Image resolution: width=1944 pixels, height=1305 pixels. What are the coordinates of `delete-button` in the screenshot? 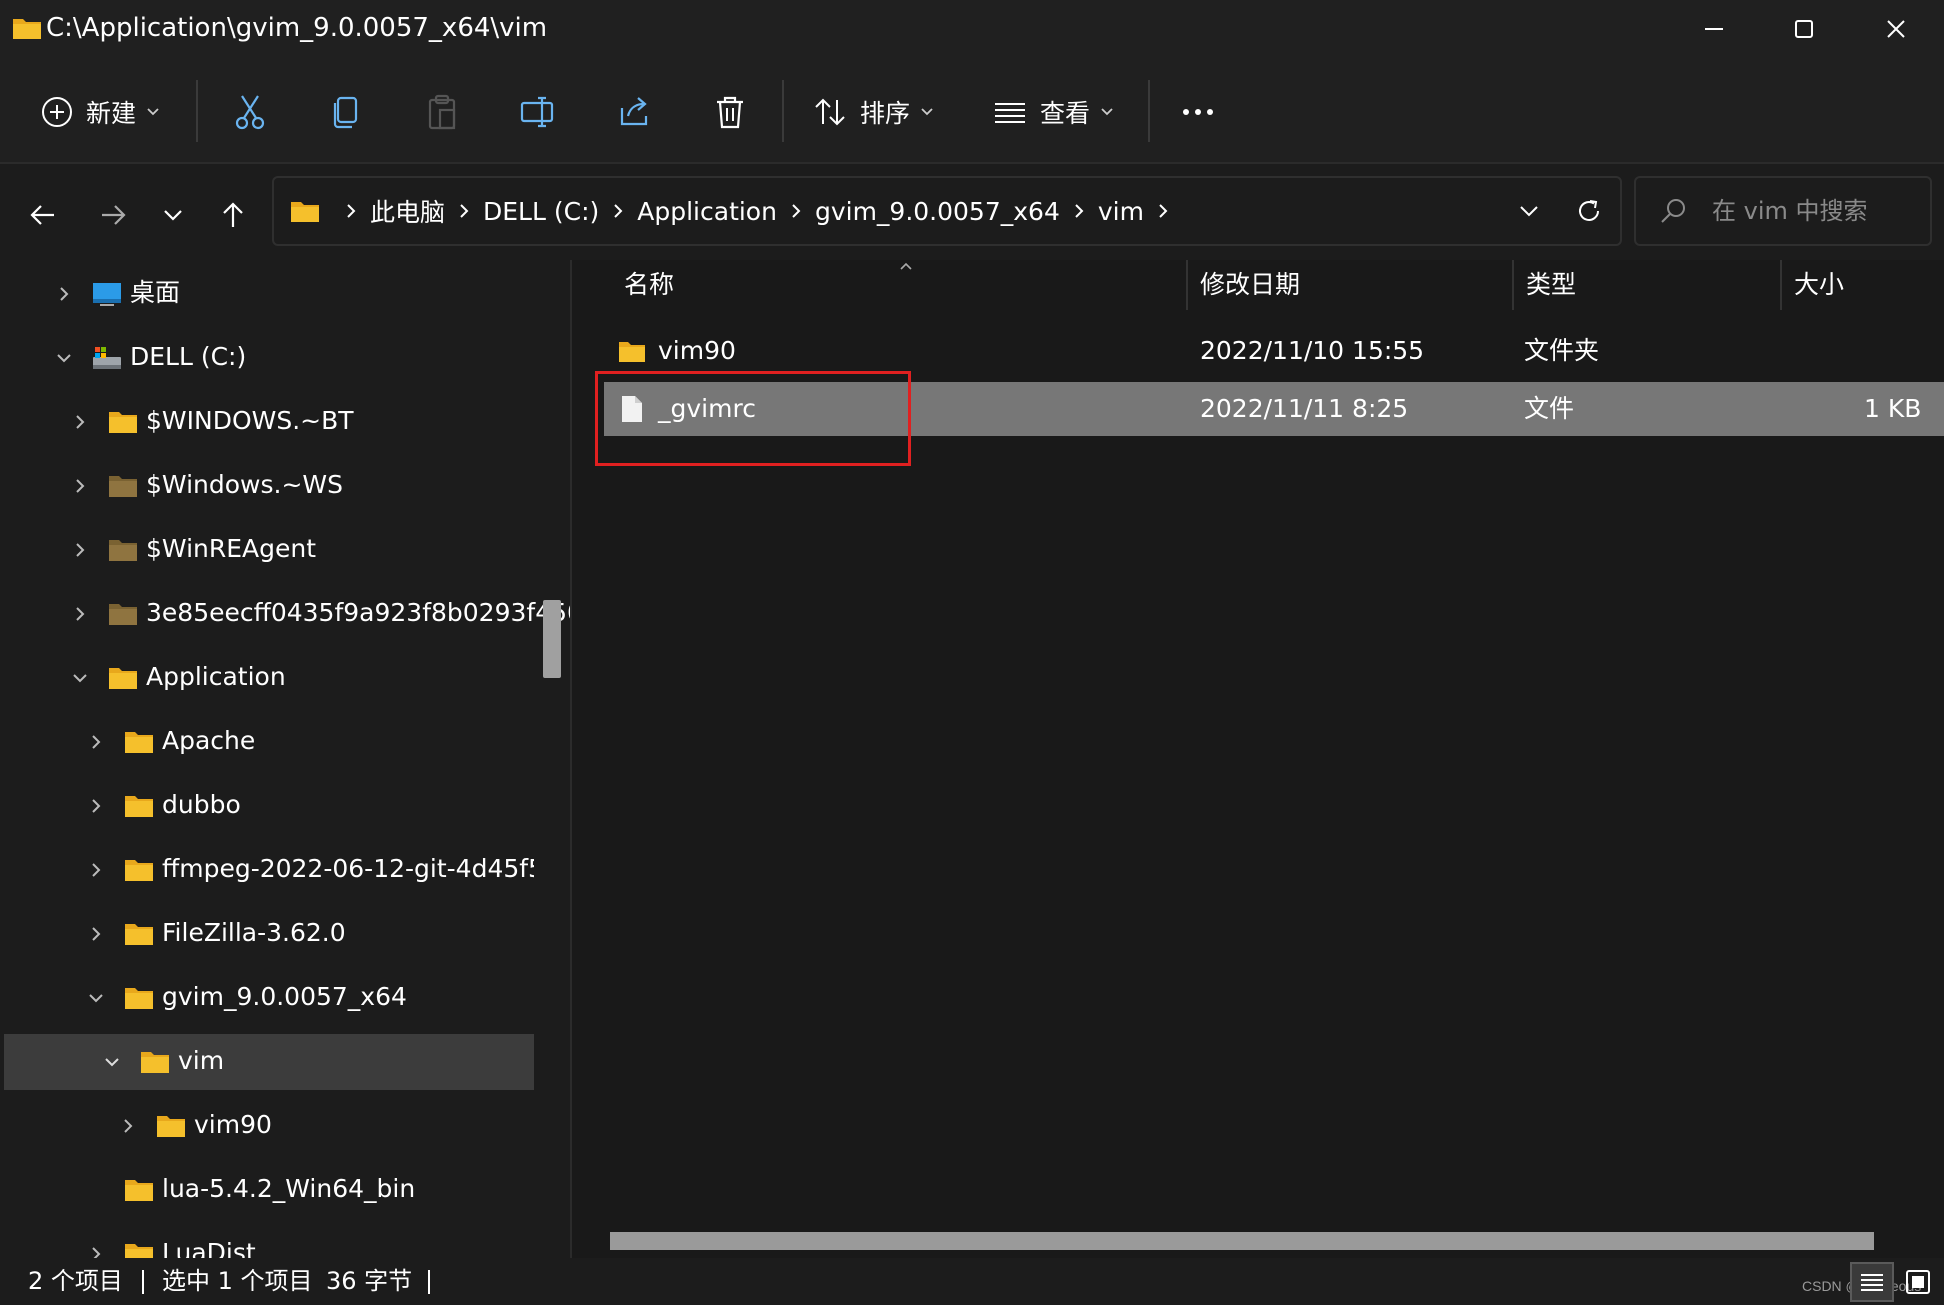 It's located at (730, 112).